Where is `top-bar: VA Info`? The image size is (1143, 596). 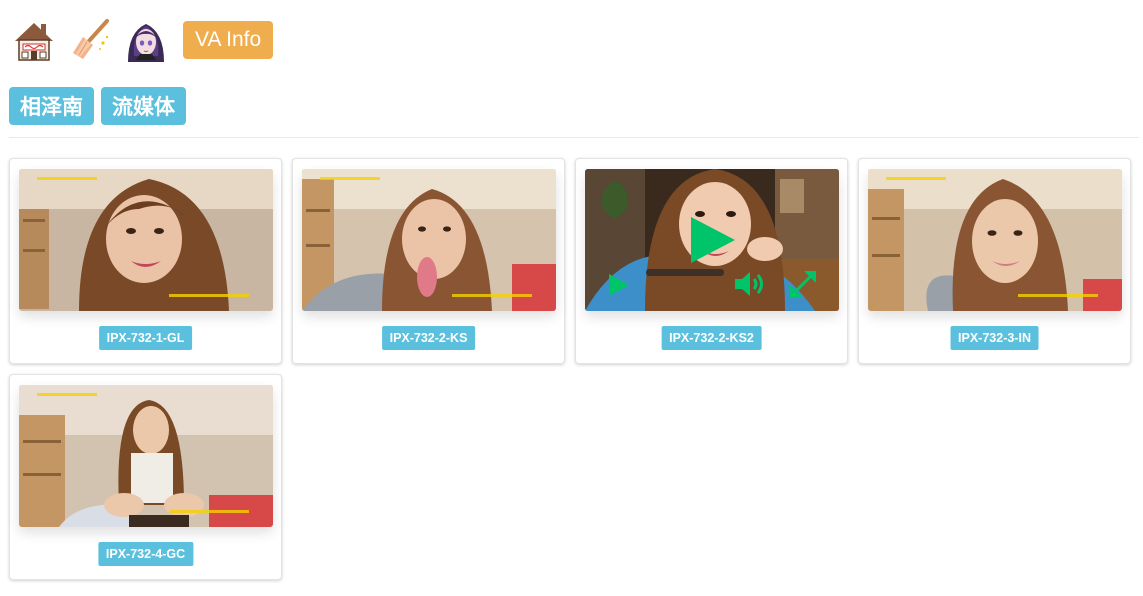
top-bar: VA Info is located at coordinates (142, 40).